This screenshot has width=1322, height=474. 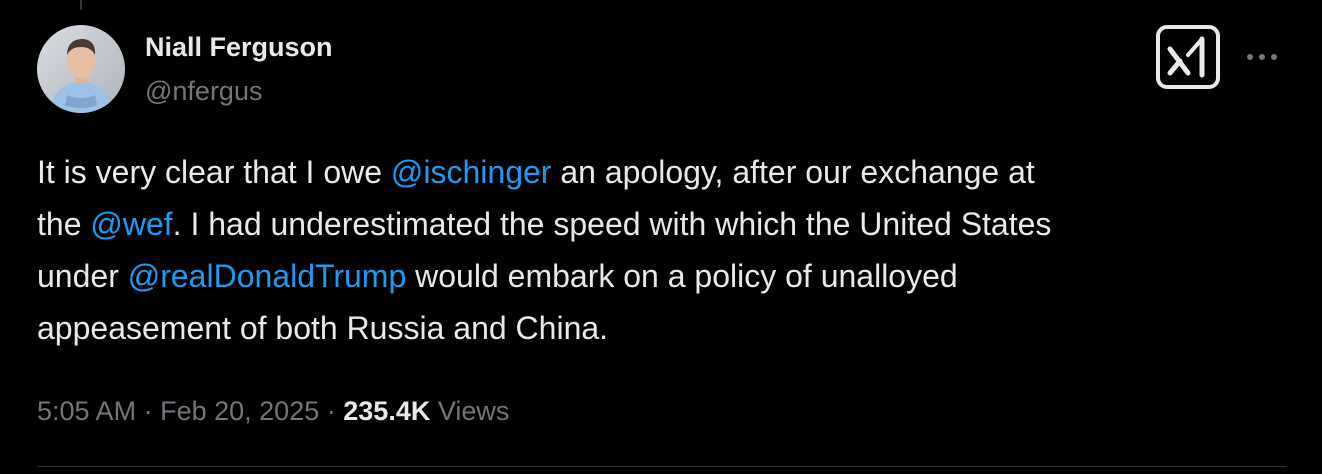 I want to click on tweet-text-segment: It is very clear that I owe, so click(x=214, y=172).